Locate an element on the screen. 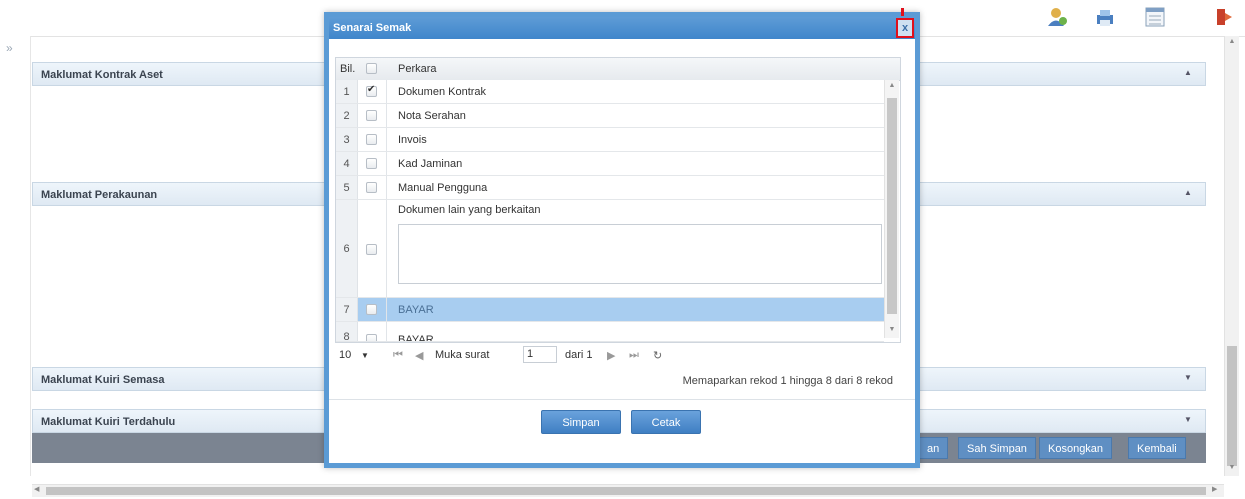 The width and height of the screenshot is (1245, 499). row-label: Manual Pengguna is located at coordinates (443, 188).